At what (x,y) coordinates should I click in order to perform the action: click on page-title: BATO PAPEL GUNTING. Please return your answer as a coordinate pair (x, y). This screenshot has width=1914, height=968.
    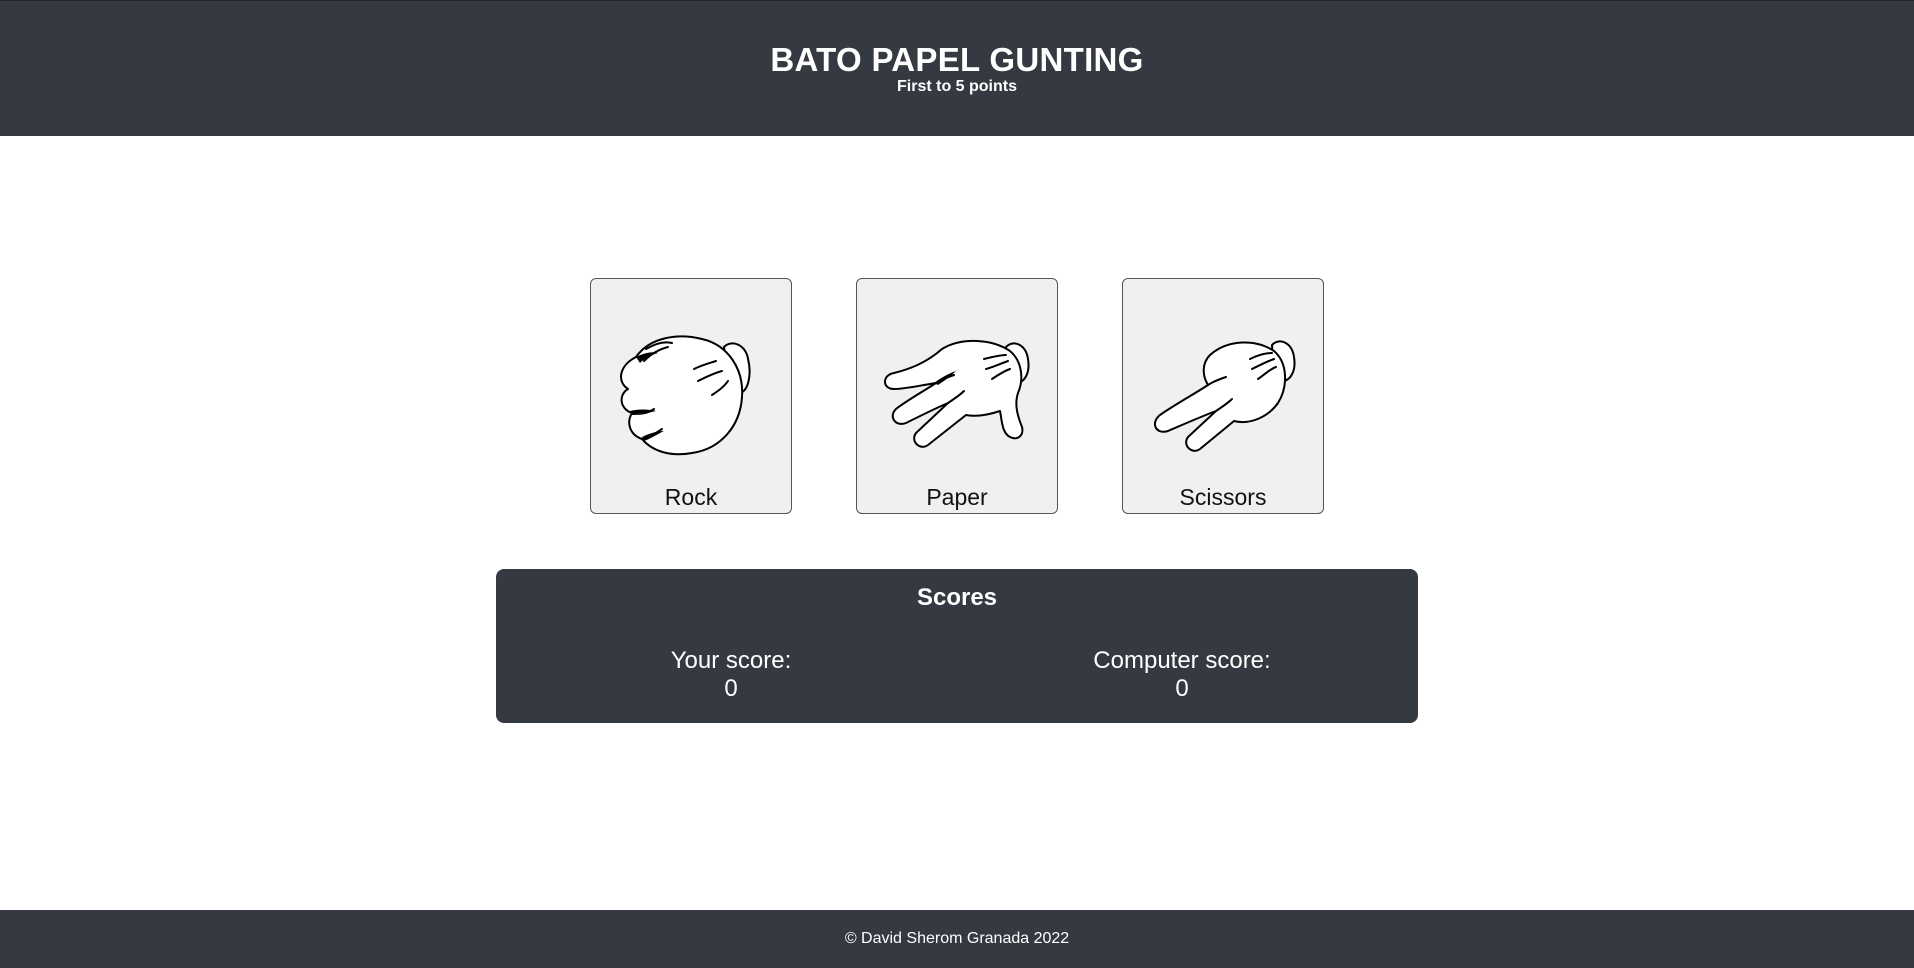
    Looking at the image, I should click on (957, 59).